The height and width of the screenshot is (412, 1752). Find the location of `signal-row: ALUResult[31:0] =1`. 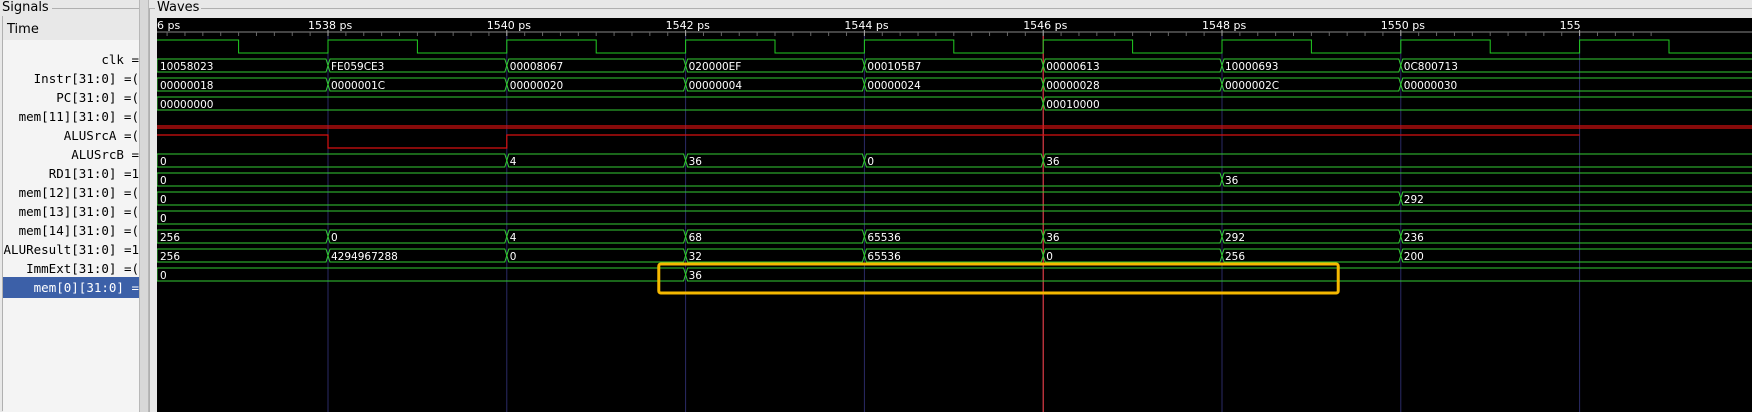

signal-row: ALUResult[31:0] =1 is located at coordinates (71, 249).